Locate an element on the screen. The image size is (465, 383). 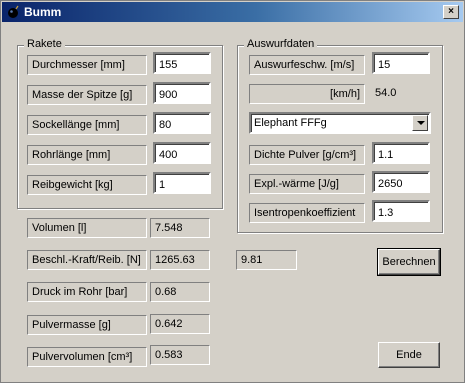
dichte-input is located at coordinates (401, 153).